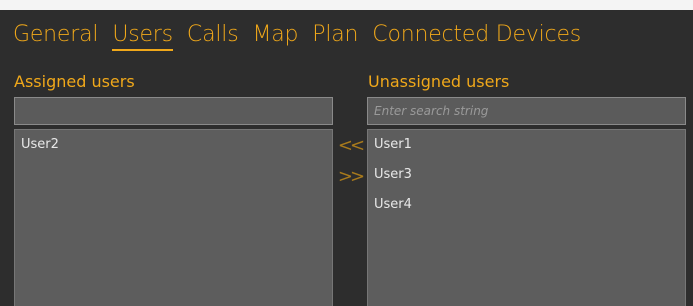  Describe the element at coordinates (351, 177) in the screenshot. I see `move-right-arrow-icon: >>` at that location.